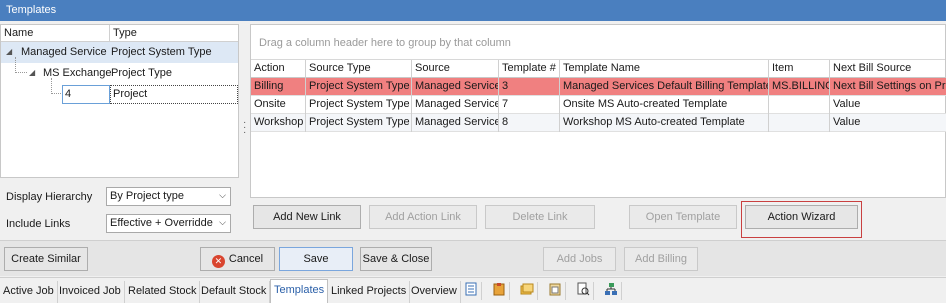 Image resolution: width=946 pixels, height=303 pixels. I want to click on network-icon, so click(613, 291).